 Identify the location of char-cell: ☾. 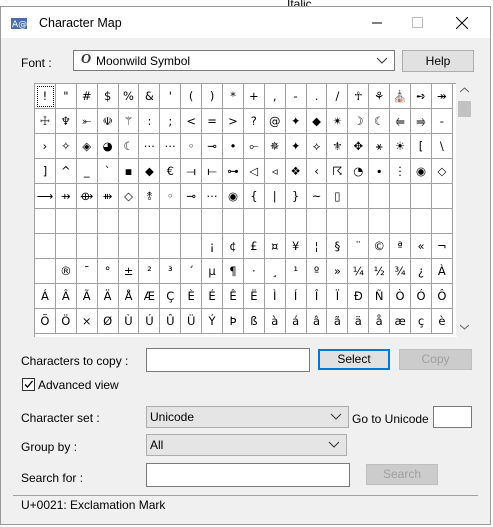
(129, 146).